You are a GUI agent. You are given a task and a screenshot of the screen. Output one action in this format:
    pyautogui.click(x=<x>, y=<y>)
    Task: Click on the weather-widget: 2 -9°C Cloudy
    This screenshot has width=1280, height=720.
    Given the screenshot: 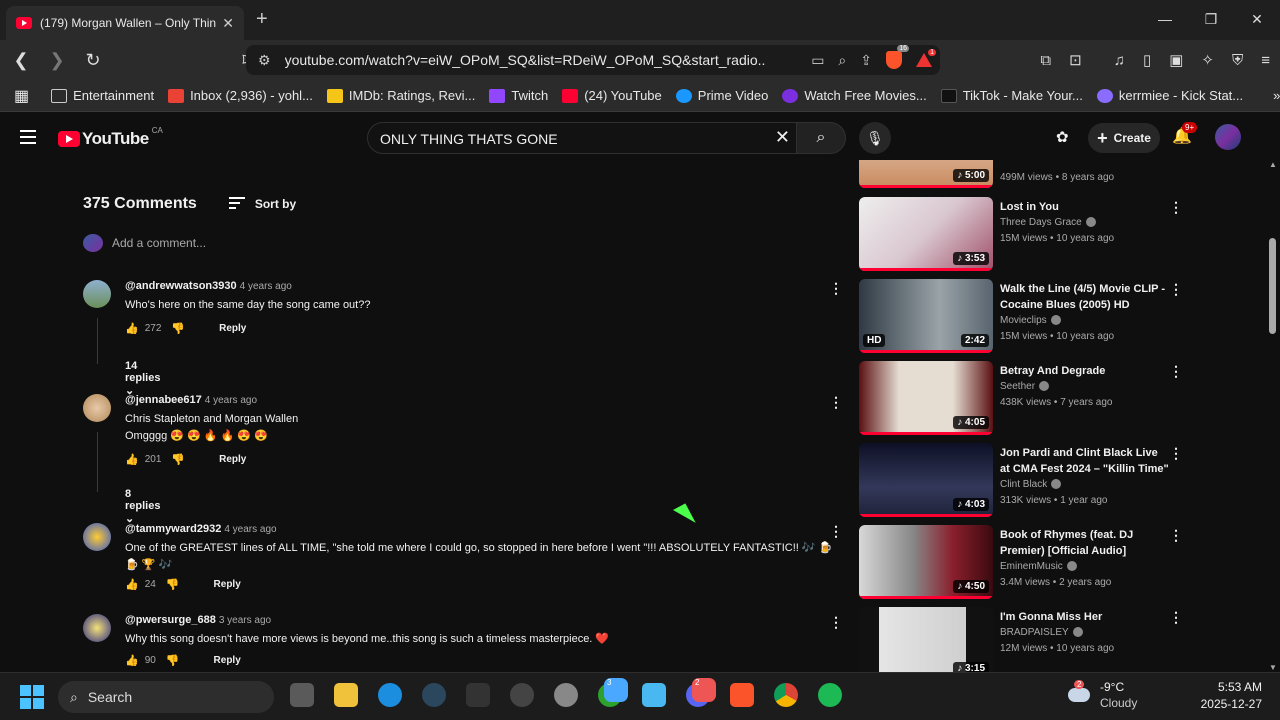 What is the action you would take?
    pyautogui.click(x=1102, y=695)
    